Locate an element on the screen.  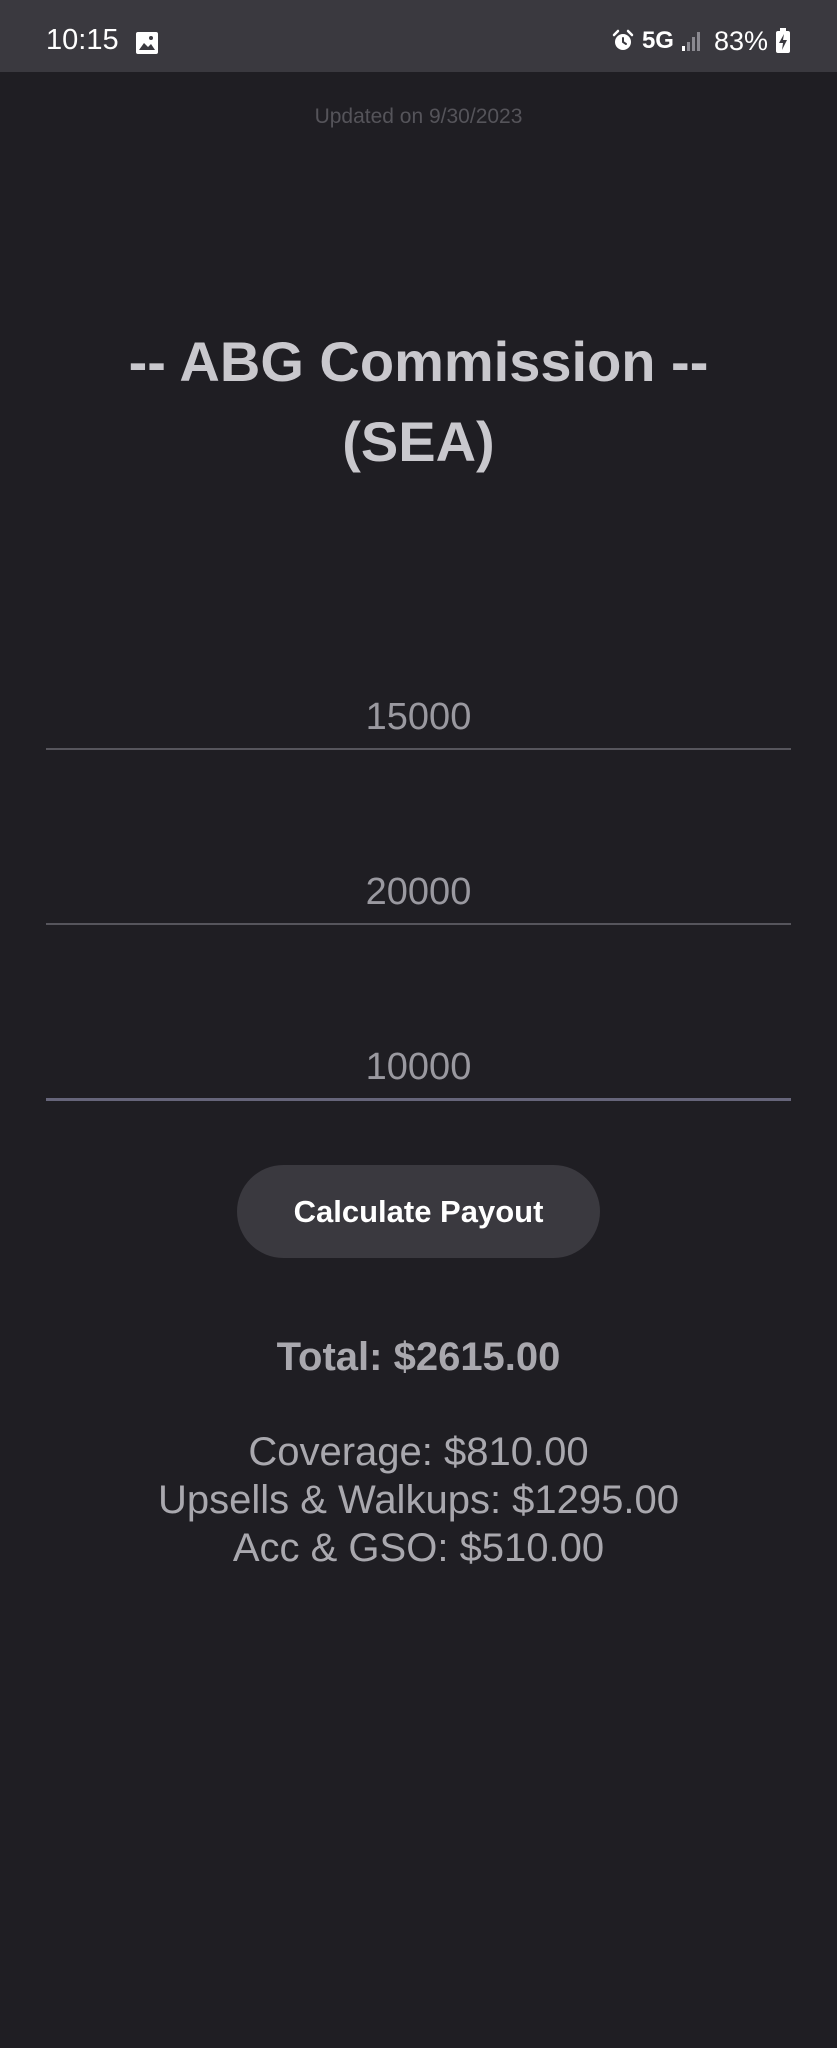
accessories-input-value: 10000 is located at coordinates (418, 1067).